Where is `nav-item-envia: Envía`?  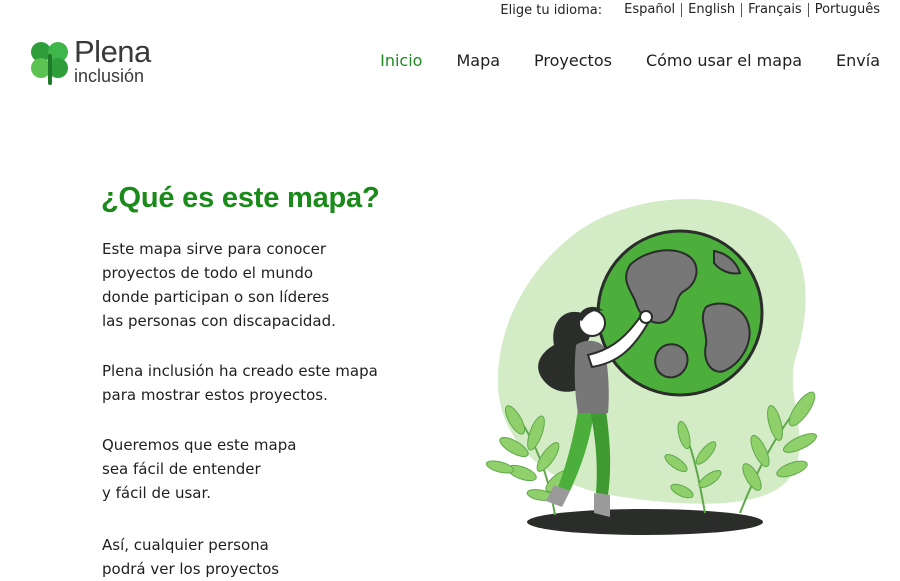
nav-item-envia: Envía is located at coordinates (858, 61).